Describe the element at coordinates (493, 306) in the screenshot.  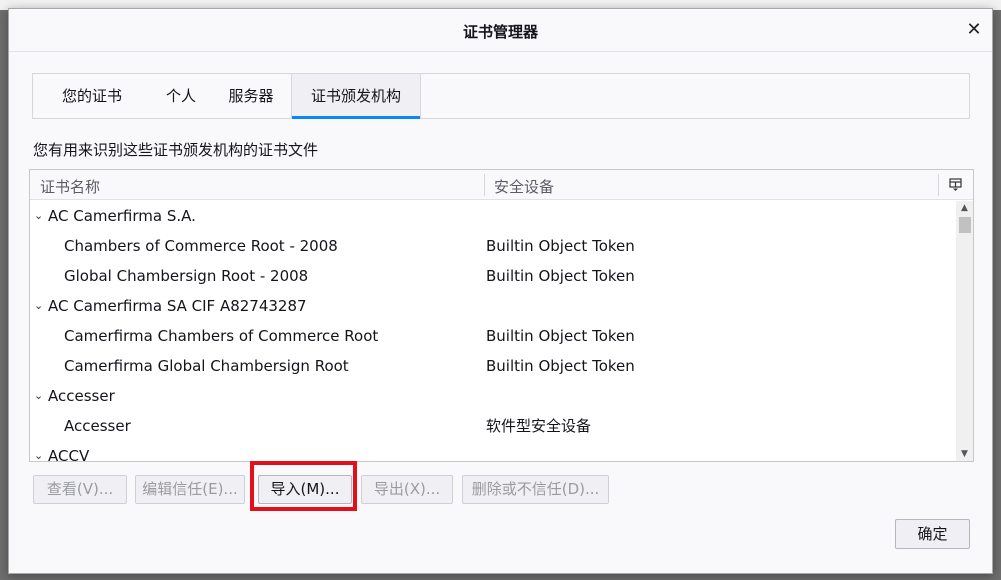
I see `tree-group-row: ⌄ AC Camerfirma SA CIF A82743287` at that location.